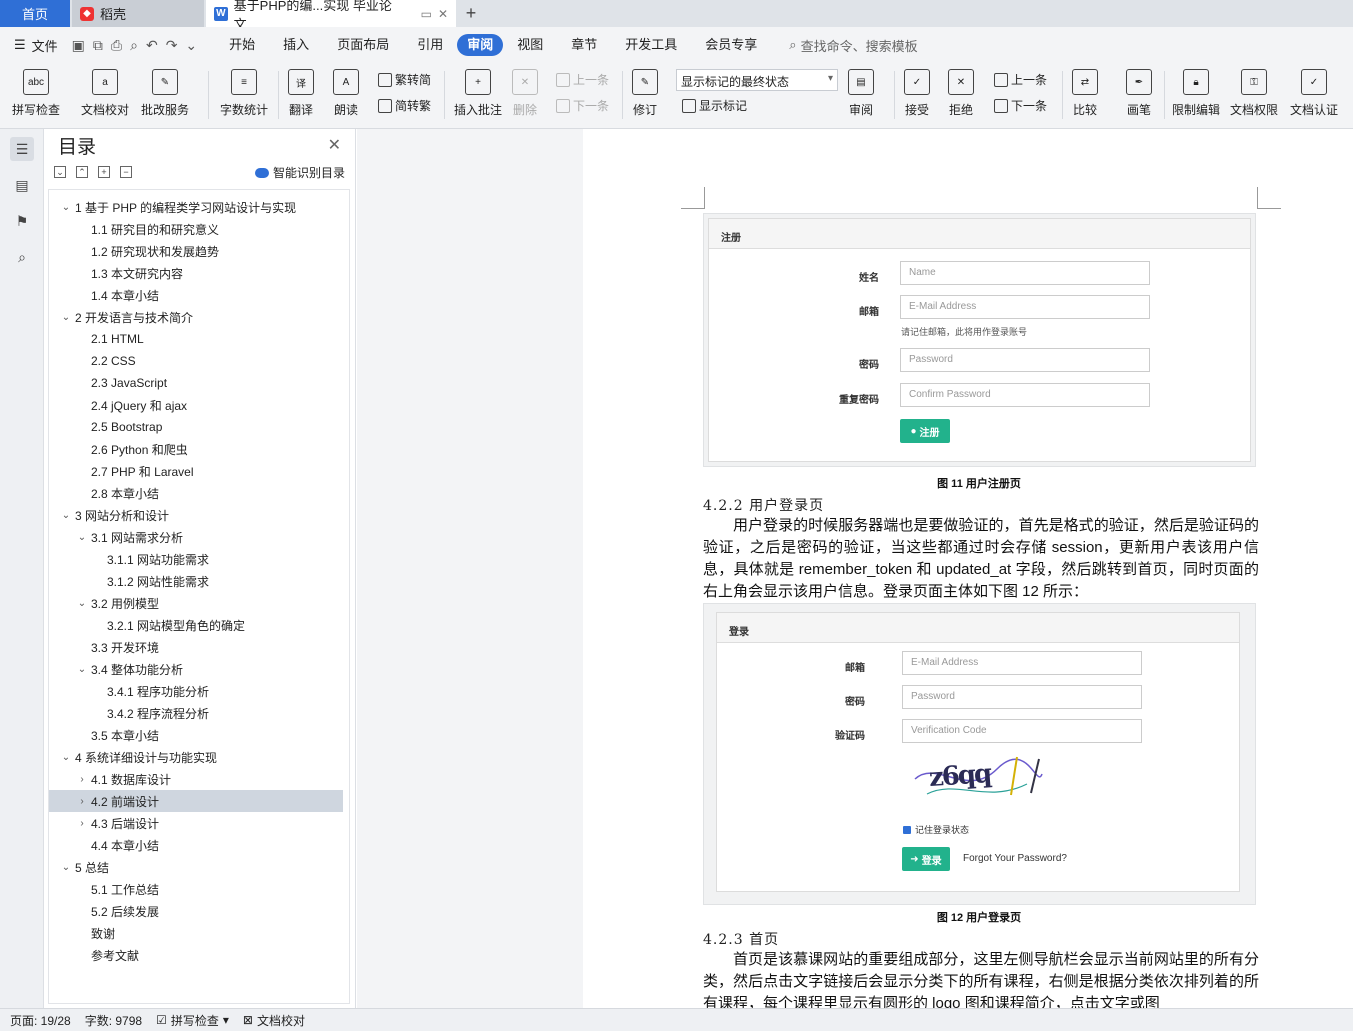 The width and height of the screenshot is (1353, 1031). What do you see at coordinates (192, 1020) in the screenshot?
I see `status-spell-check: ☑ 拼写检查 ▾` at bounding box center [192, 1020].